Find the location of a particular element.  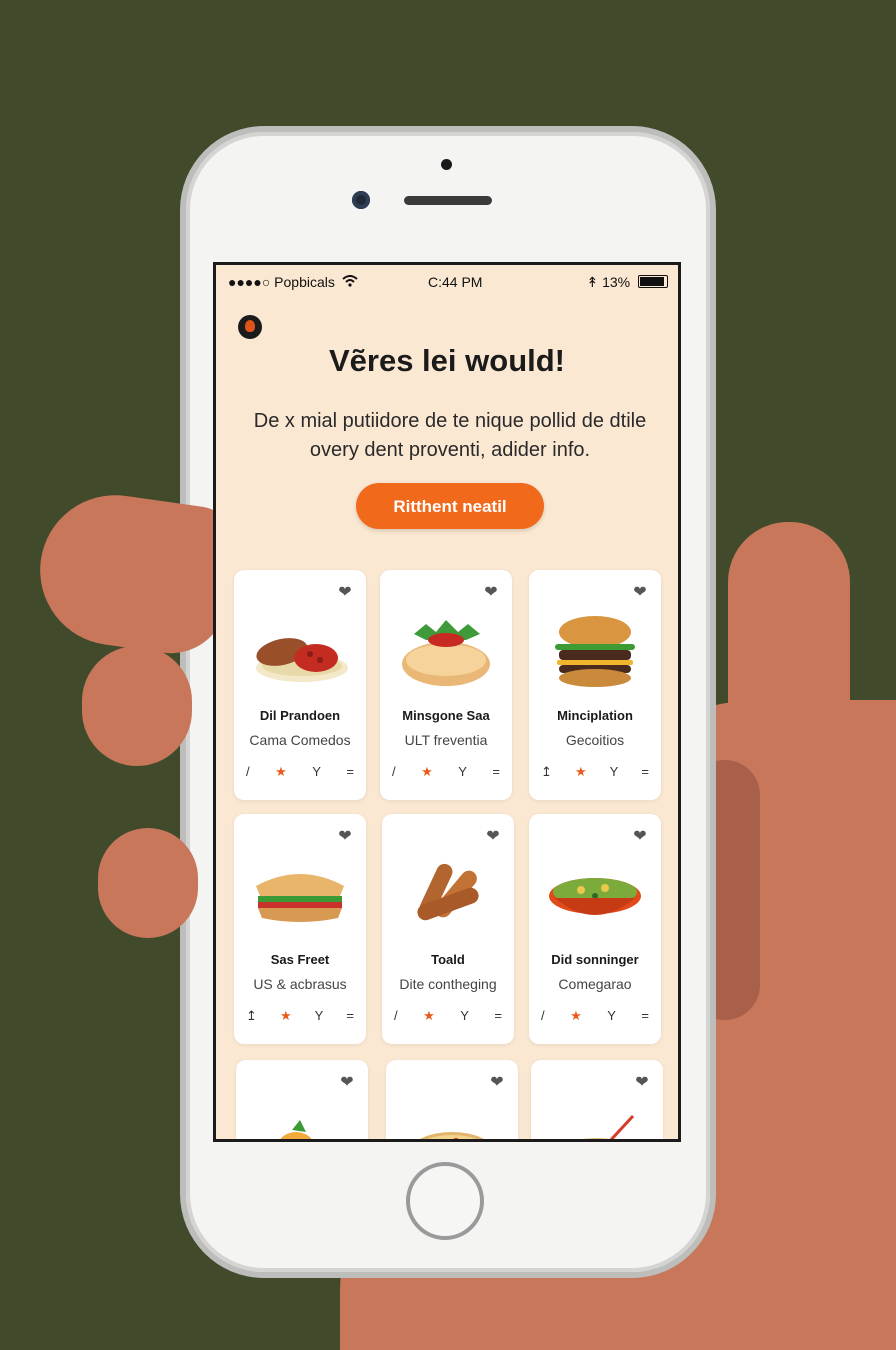

card-subtitle: Cama Comedos is located at coordinates (300, 740).